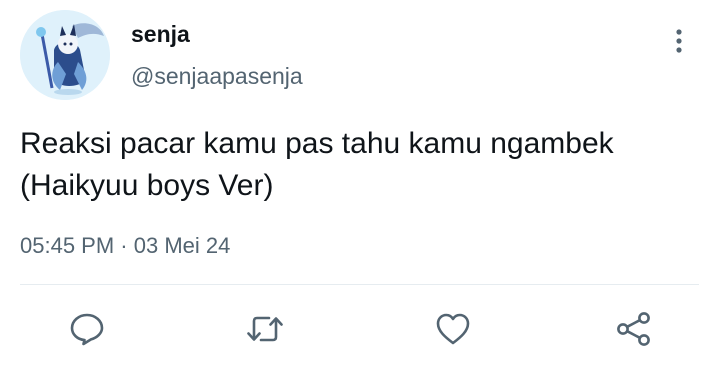 The height and width of the screenshot is (366, 719). I want to click on share-icon, so click(633, 329).